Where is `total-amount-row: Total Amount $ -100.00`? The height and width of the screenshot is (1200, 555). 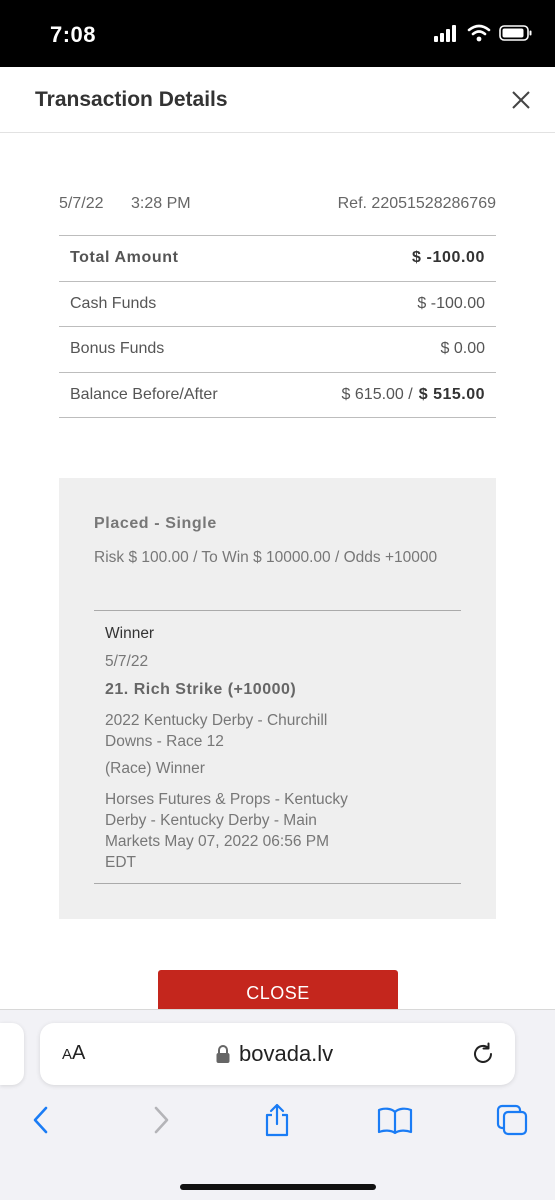
total-amount-row: Total Amount $ -100.00 is located at coordinates (277, 259).